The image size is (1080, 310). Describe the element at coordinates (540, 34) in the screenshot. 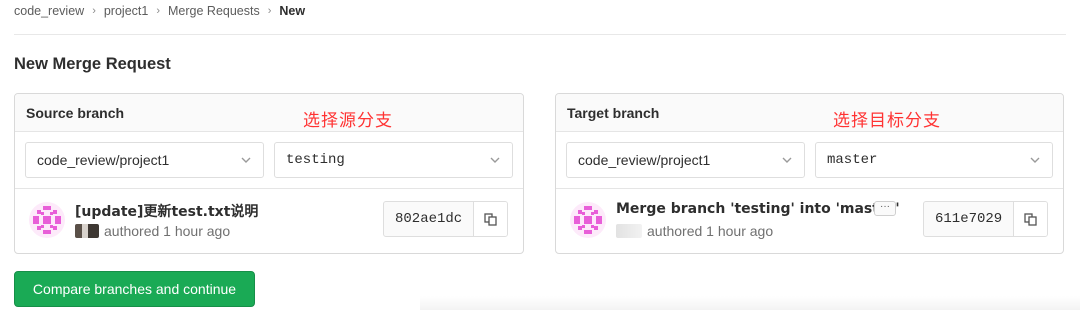

I see `header-divider` at that location.